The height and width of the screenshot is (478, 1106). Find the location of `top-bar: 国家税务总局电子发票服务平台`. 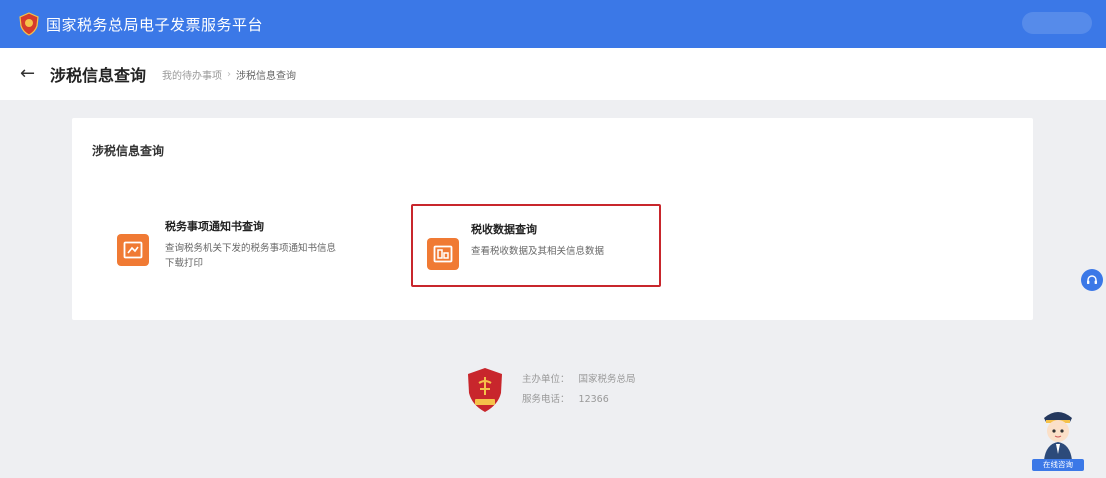

top-bar: 国家税务总局电子发票服务平台 is located at coordinates (553, 24).